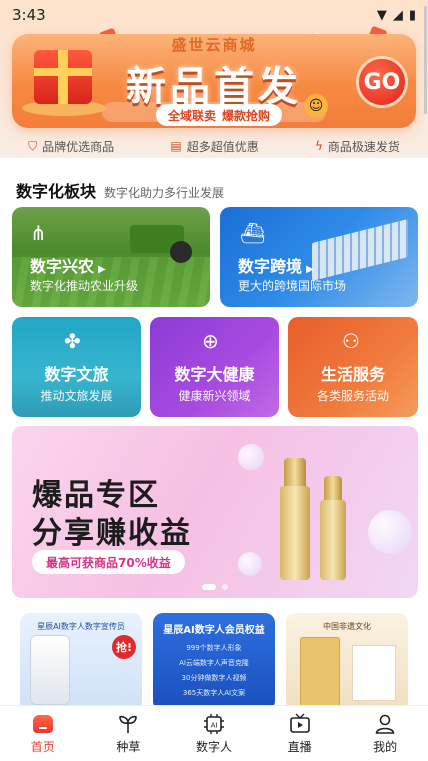  I want to click on person-icon, so click(385, 724).